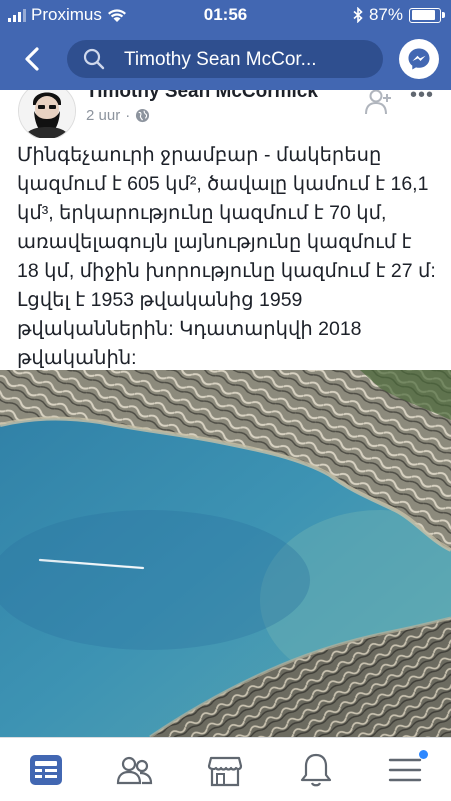 The height and width of the screenshot is (801, 451). What do you see at coordinates (358, 15) in the screenshot?
I see `bluetooth-icon` at bounding box center [358, 15].